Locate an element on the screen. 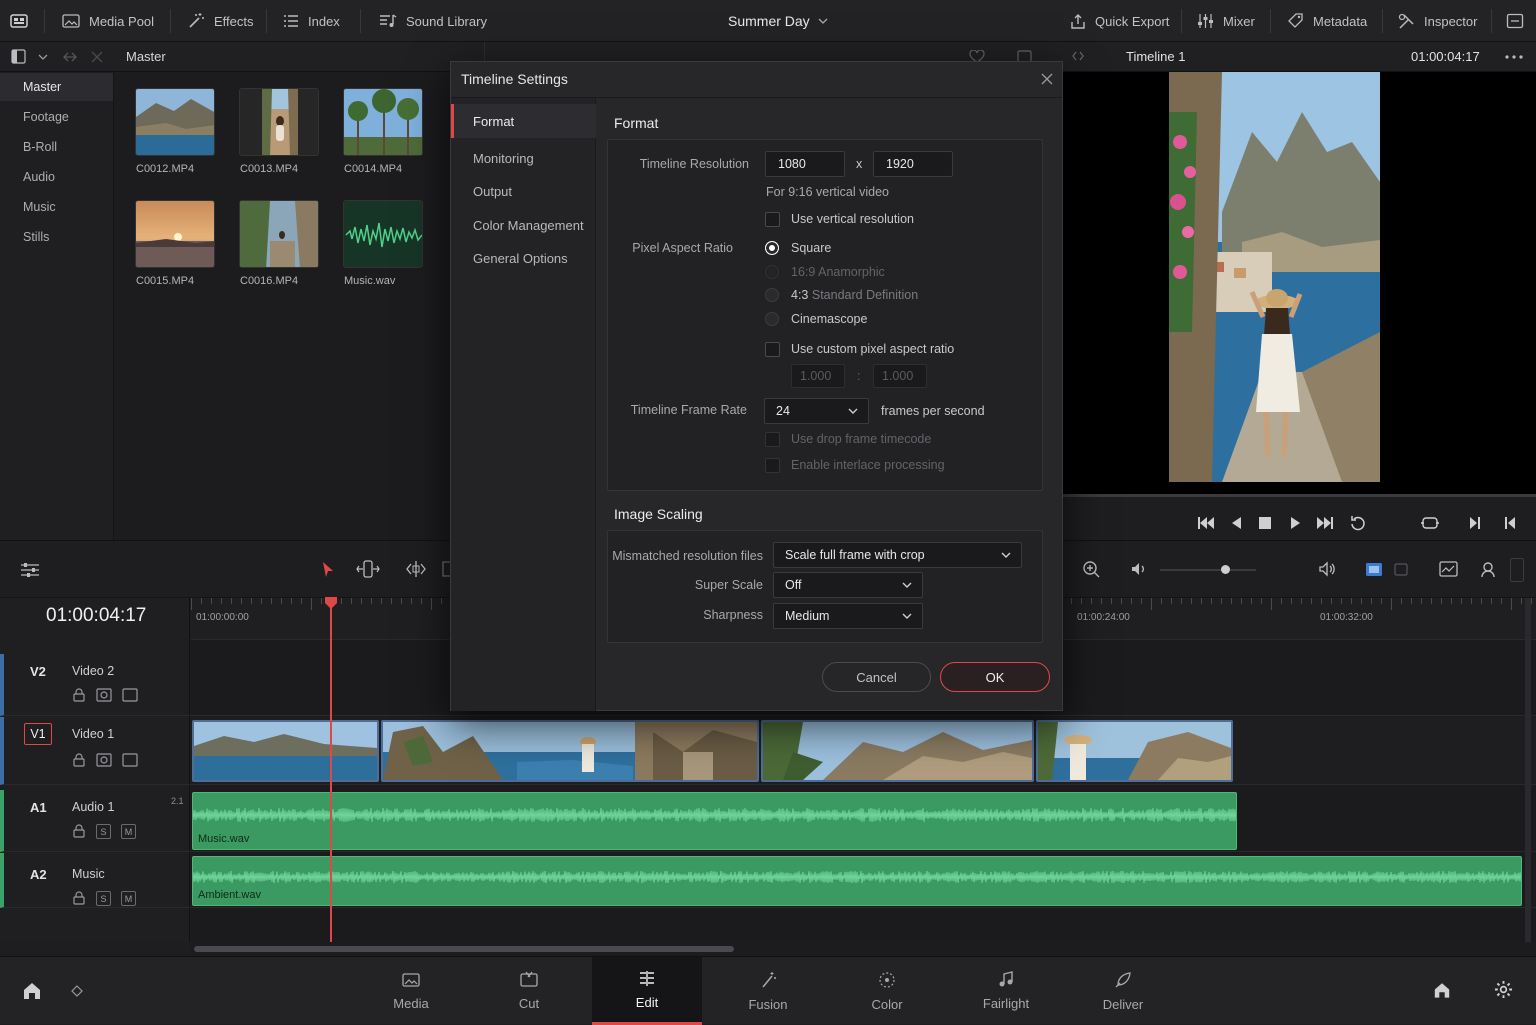  bin-item-master: Master is located at coordinates (56, 87).